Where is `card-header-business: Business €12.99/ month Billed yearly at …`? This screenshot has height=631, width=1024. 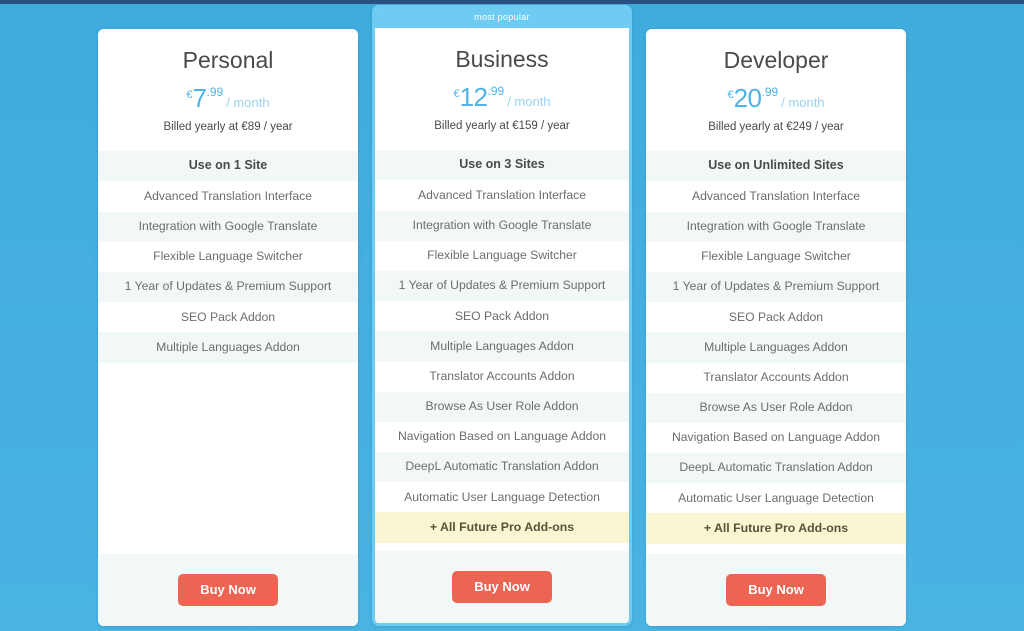 card-header-business: Business €12.99/ month Billed yearly at … is located at coordinates (502, 89).